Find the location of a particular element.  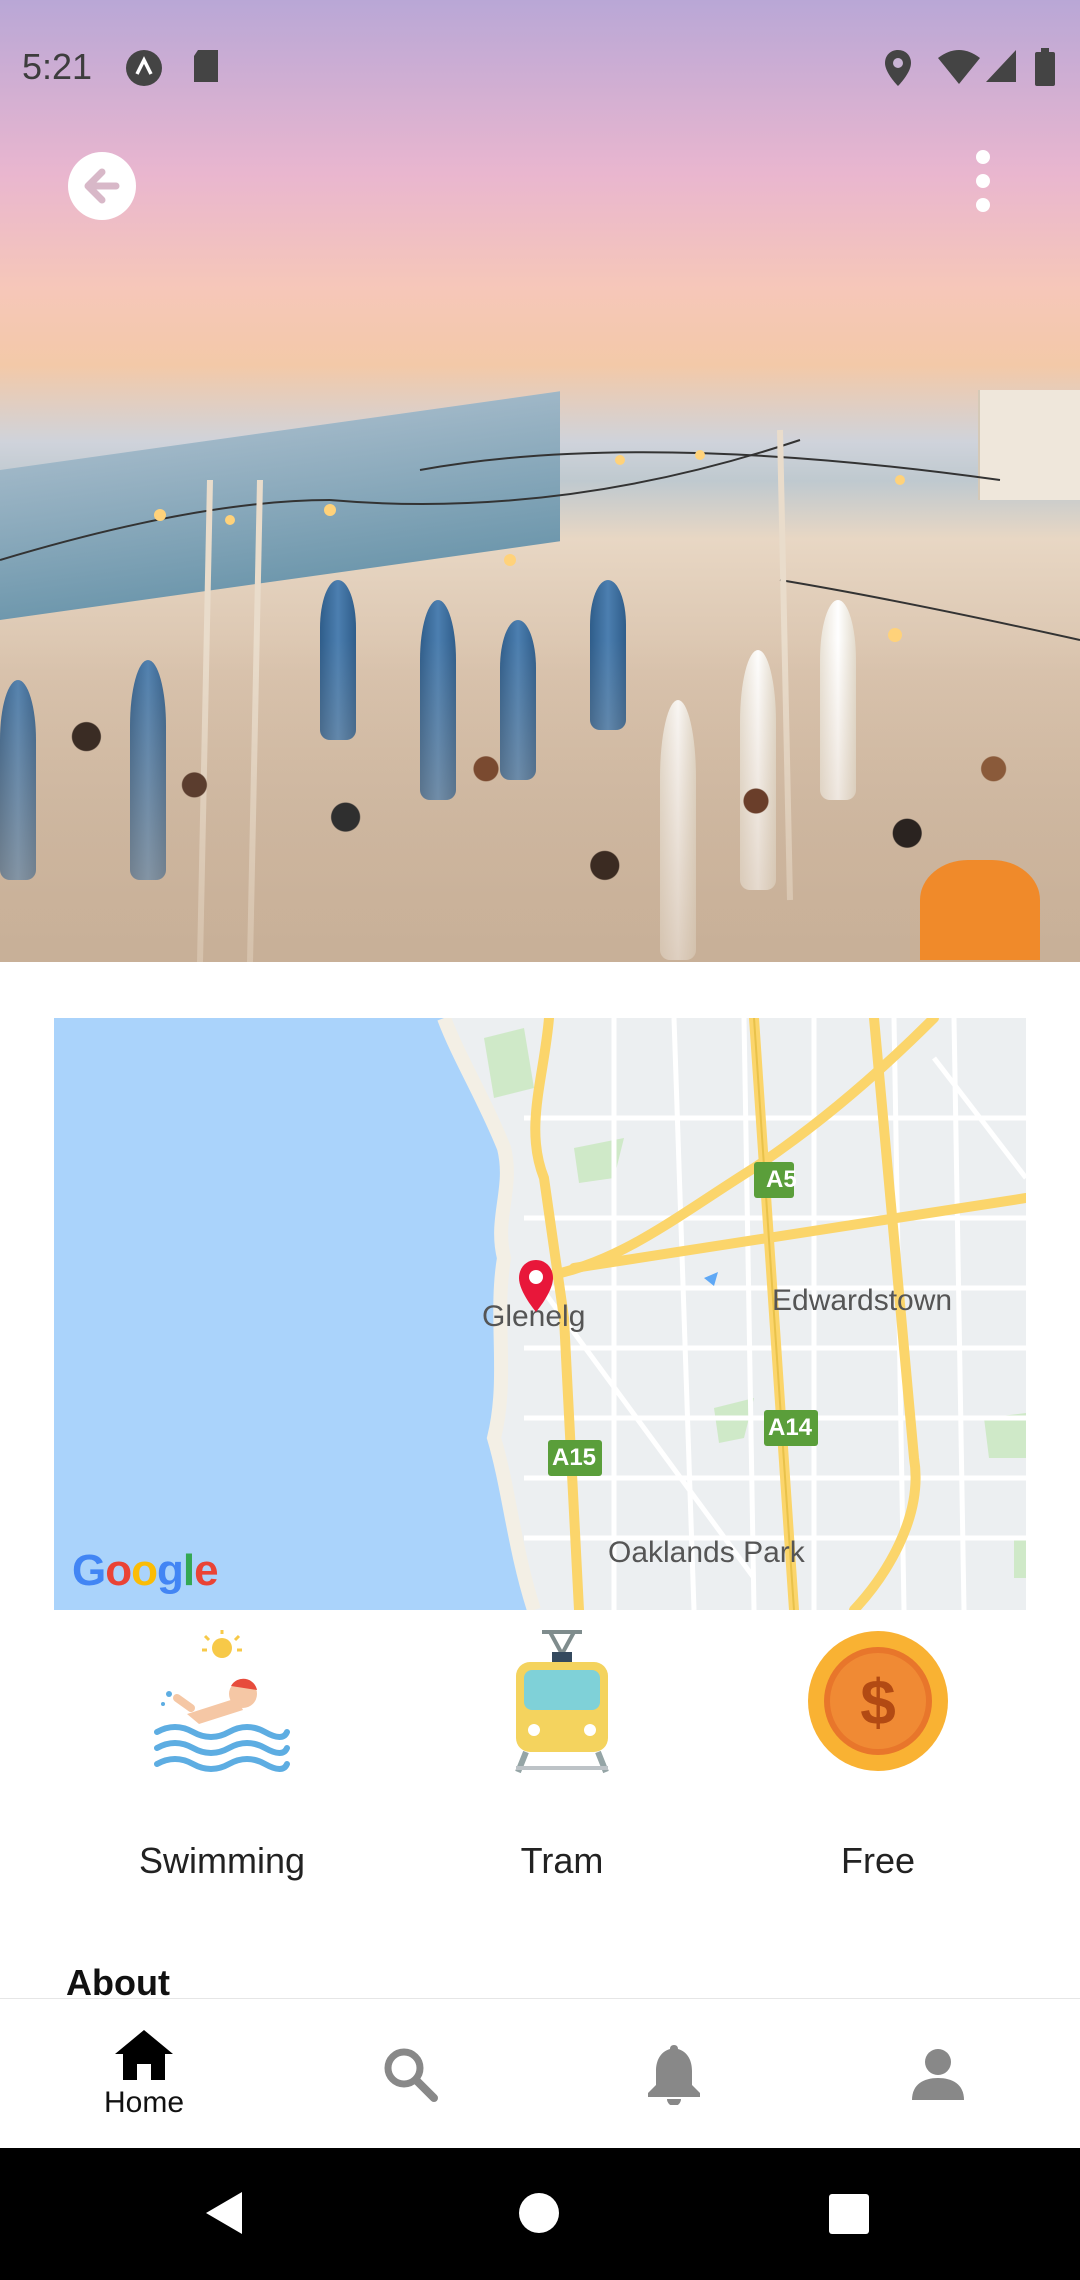

recents-square-icon is located at coordinates (849, 2214).